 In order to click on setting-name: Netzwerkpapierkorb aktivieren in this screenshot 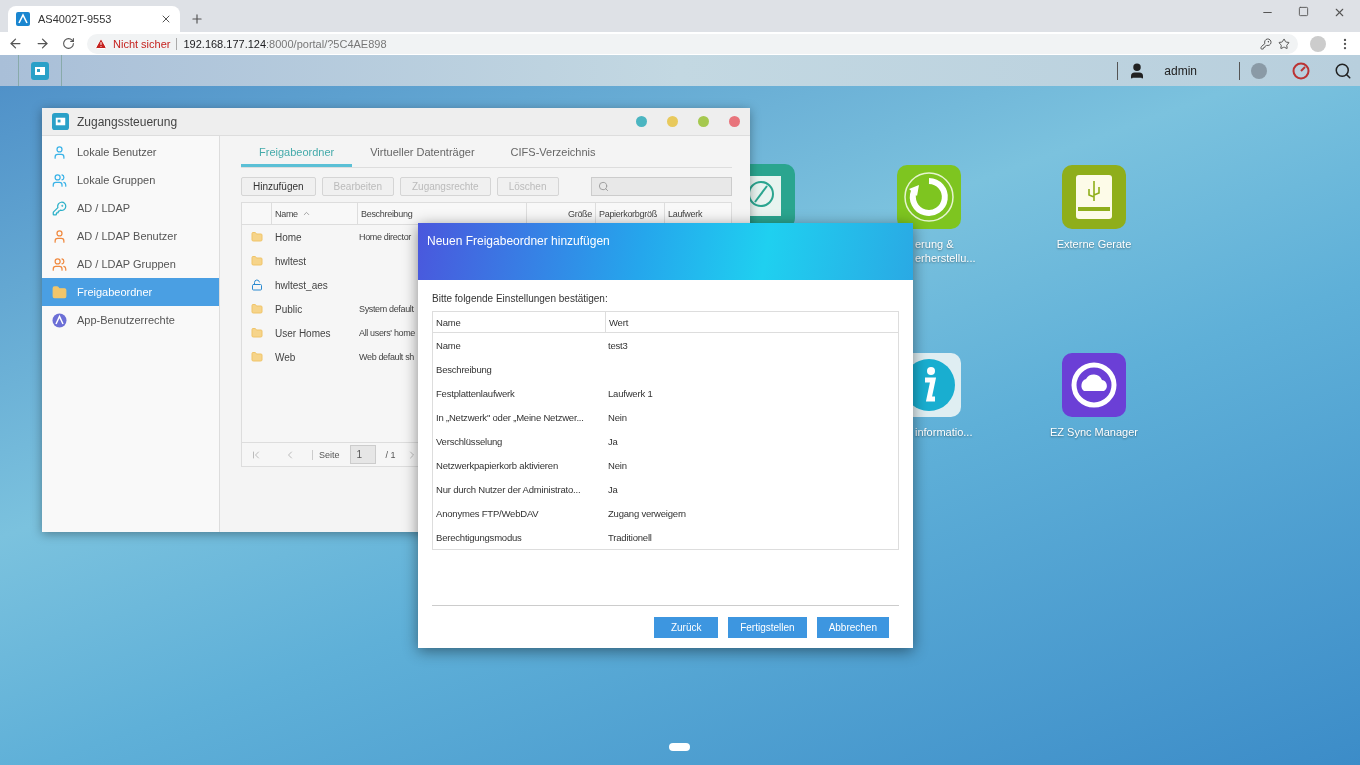, I will do `click(497, 465)`.